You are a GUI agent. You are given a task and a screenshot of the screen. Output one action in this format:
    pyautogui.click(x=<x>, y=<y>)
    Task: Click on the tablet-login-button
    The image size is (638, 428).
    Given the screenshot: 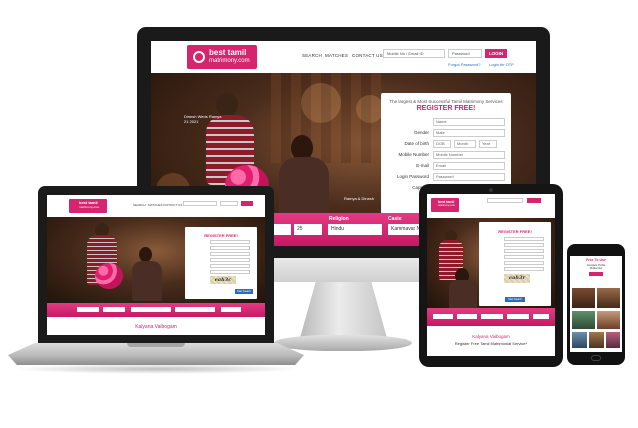 What is the action you would take?
    pyautogui.click(x=534, y=200)
    